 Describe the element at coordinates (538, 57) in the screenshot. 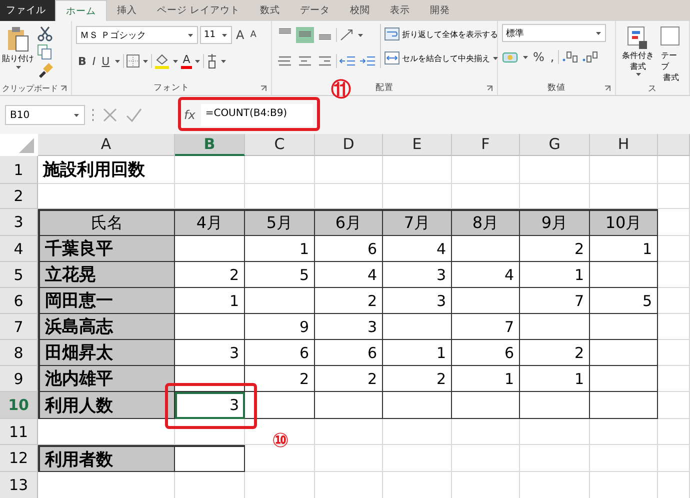

I see `percent-button: %` at that location.